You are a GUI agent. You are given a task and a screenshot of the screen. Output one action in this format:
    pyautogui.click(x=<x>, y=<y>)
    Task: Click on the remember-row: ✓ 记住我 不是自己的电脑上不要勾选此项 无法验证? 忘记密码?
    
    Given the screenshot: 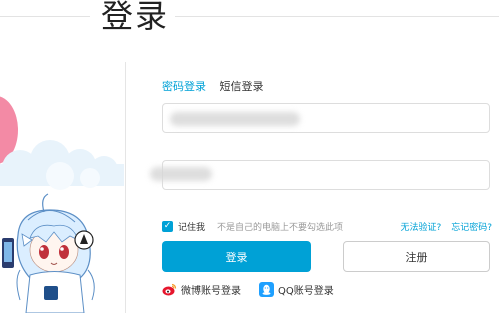 What is the action you would take?
    pyautogui.click(x=327, y=226)
    